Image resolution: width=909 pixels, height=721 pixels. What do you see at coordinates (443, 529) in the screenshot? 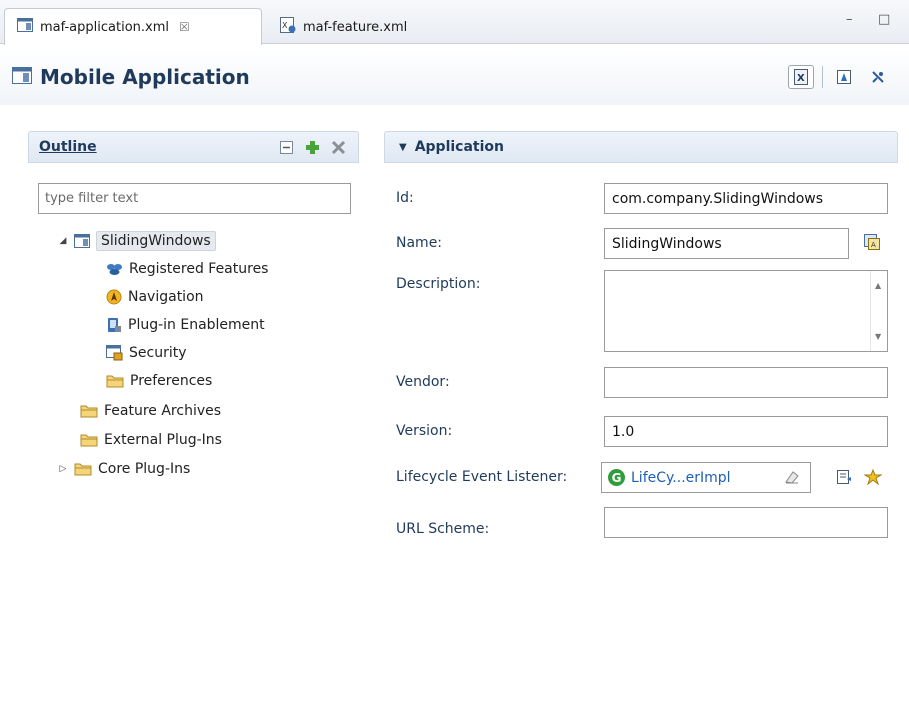
I see `url-scheme-label: URL Scheme:` at bounding box center [443, 529].